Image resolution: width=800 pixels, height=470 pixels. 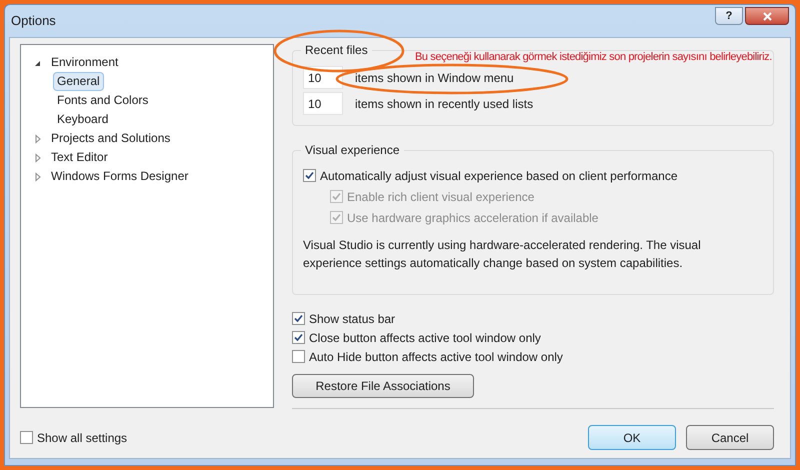 I want to click on tree-item: Fonts and Colors, so click(x=102, y=100).